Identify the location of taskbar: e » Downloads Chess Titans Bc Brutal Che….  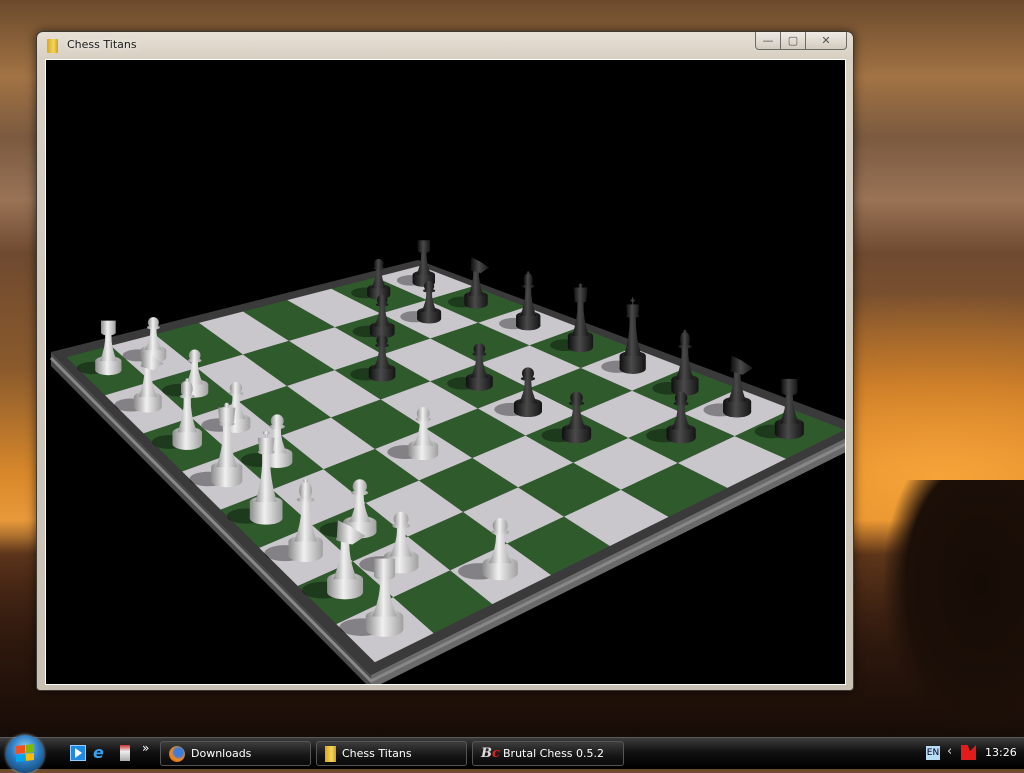
(512, 754).